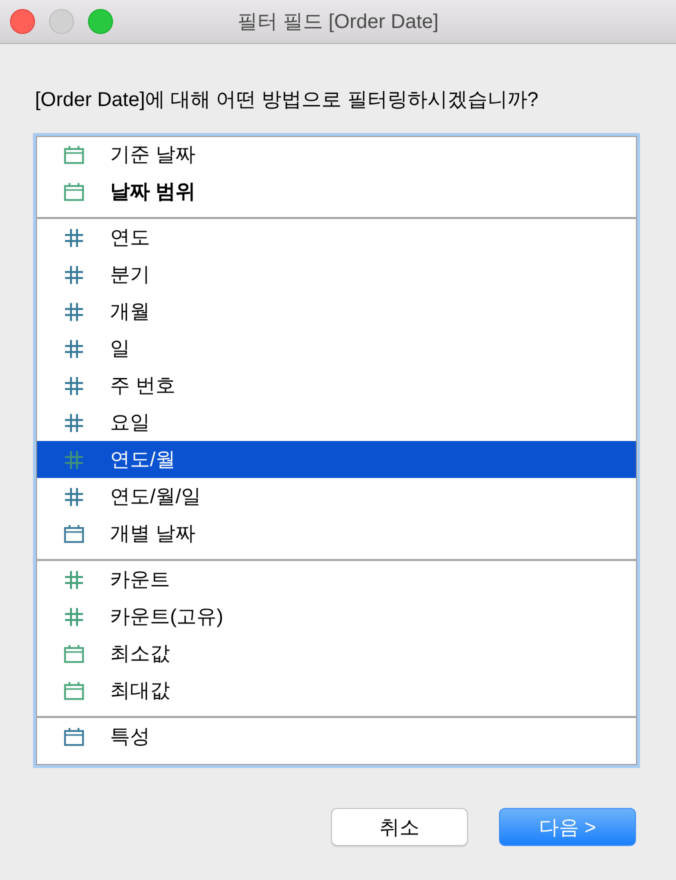 Image resolution: width=676 pixels, height=880 pixels. Describe the element at coordinates (399, 827) in the screenshot. I see `cancel-button: 취소` at that location.